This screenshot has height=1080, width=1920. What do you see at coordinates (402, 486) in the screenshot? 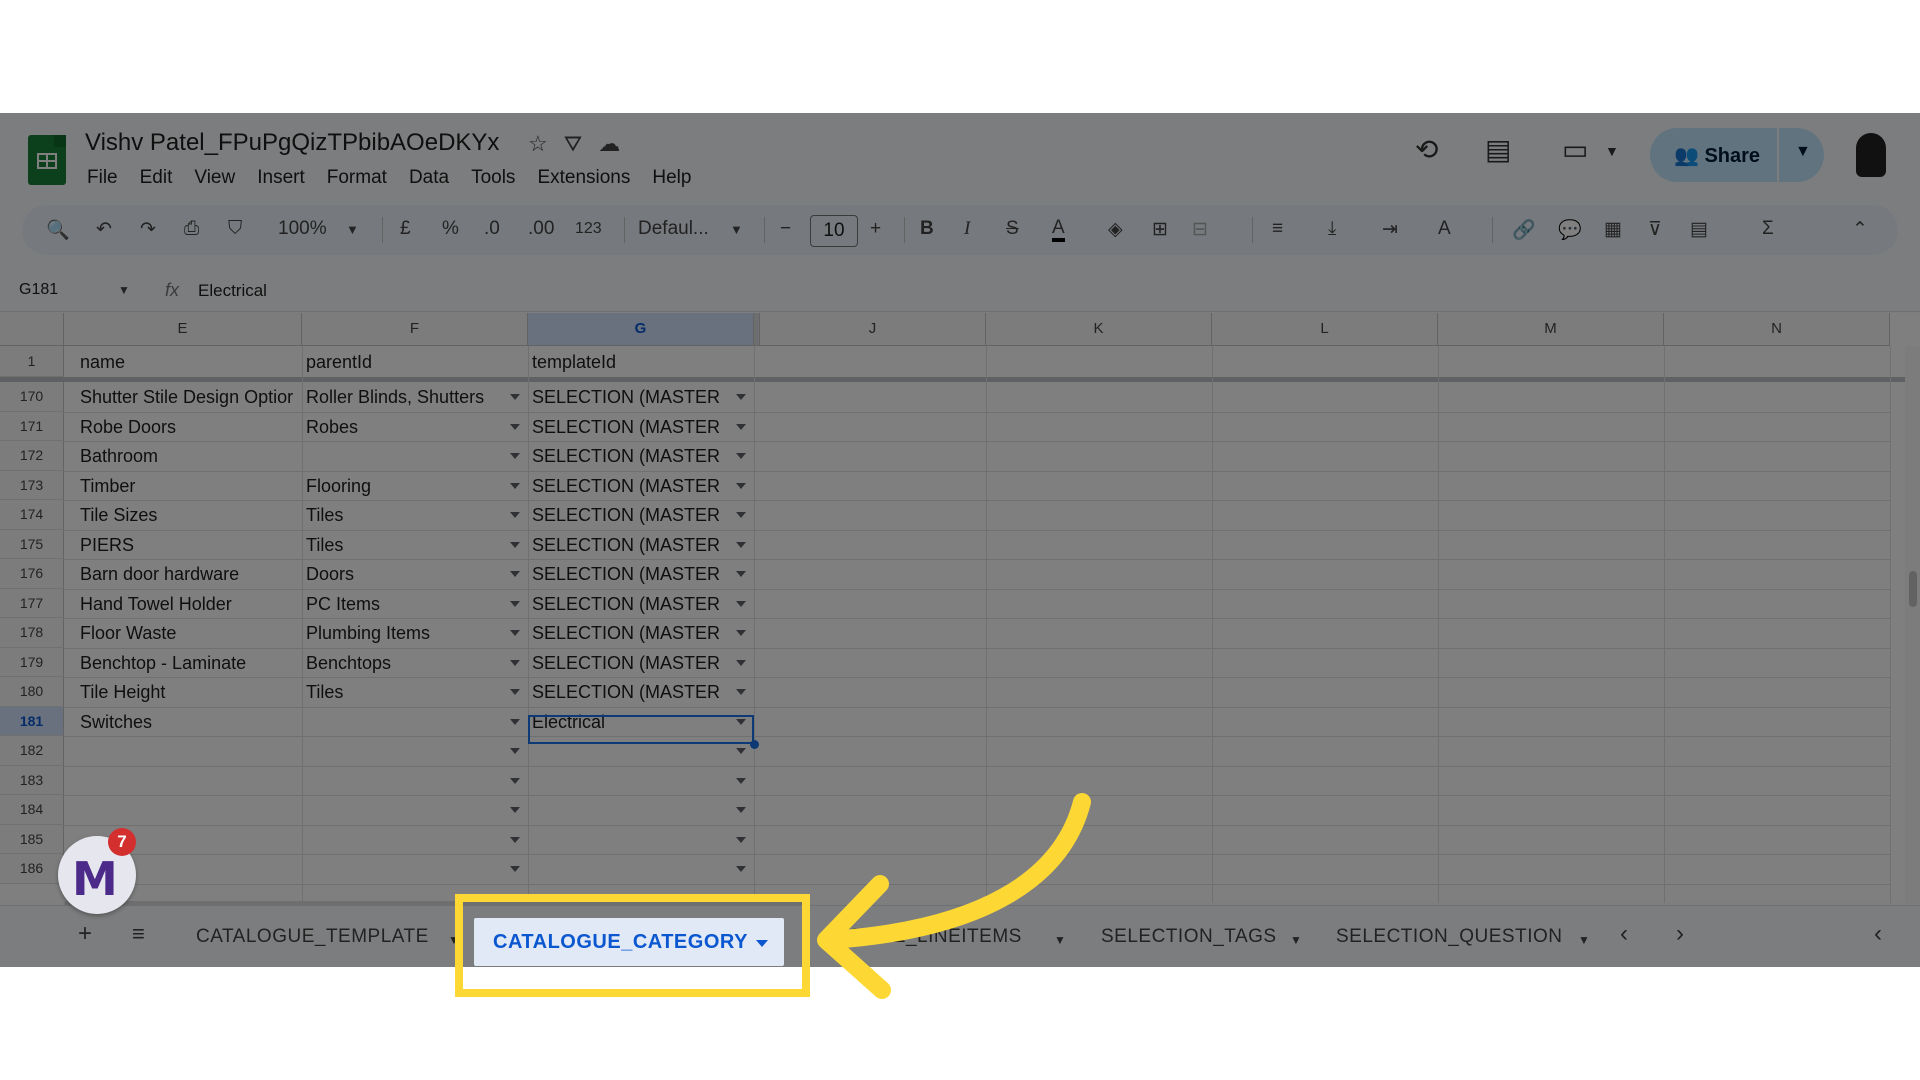
I see `cell-parentid: Flooring` at bounding box center [402, 486].